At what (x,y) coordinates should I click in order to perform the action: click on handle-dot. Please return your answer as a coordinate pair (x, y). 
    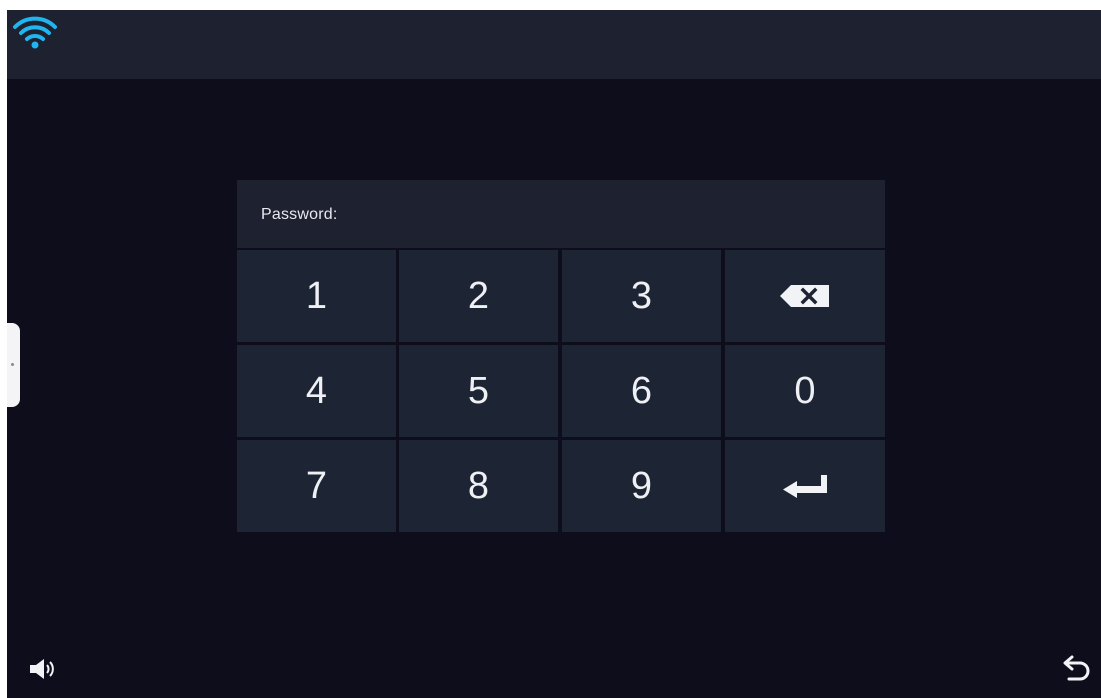
    Looking at the image, I should click on (12, 364).